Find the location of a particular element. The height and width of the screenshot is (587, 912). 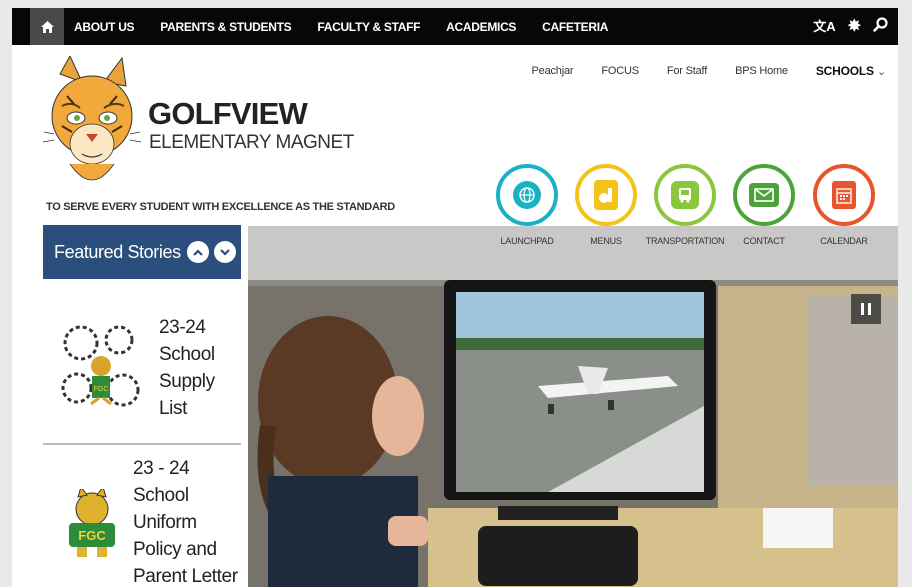

story2-line: Policy and is located at coordinates (175, 549).